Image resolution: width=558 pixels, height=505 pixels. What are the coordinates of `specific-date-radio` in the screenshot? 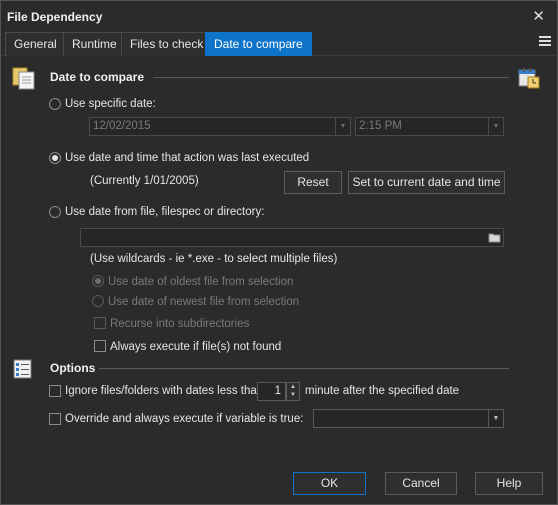 It's located at (55, 104).